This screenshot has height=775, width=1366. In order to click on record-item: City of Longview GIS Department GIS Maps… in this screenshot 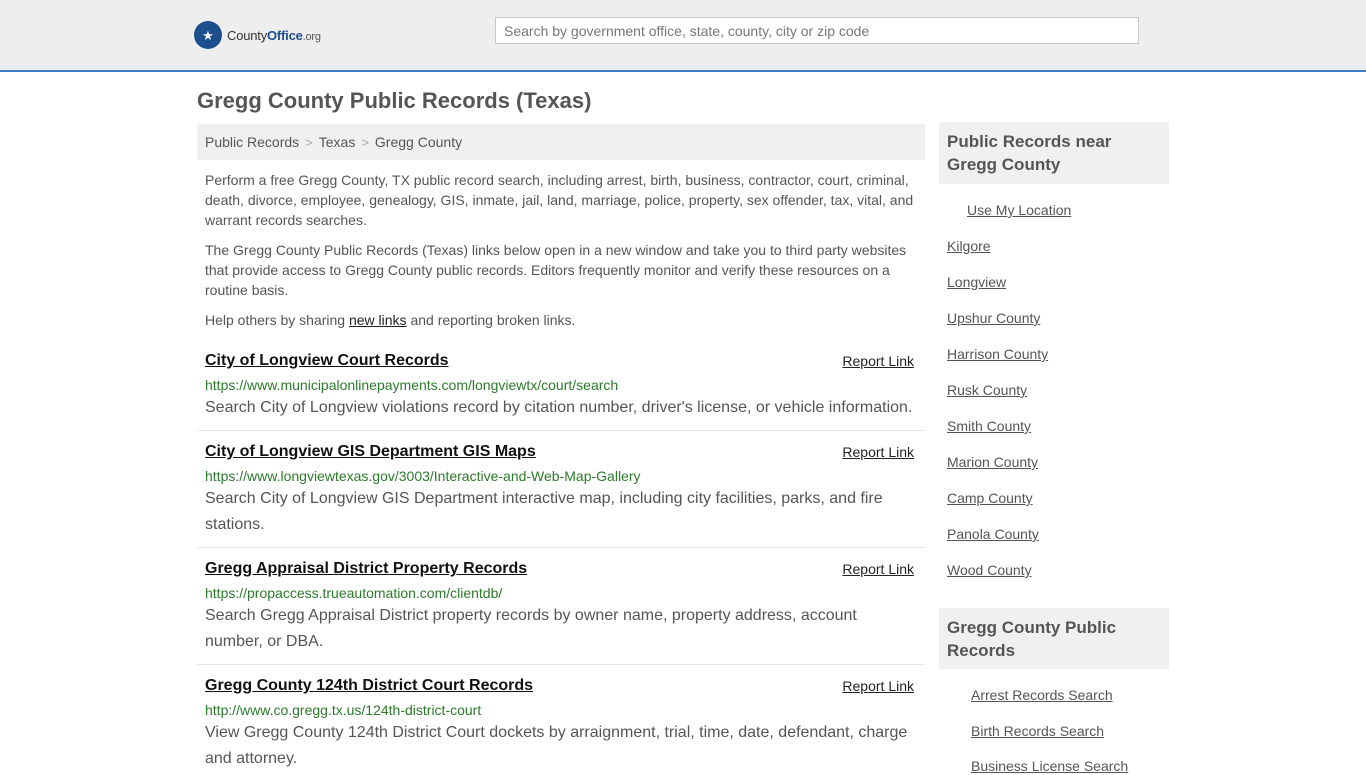, I will do `click(561, 494)`.